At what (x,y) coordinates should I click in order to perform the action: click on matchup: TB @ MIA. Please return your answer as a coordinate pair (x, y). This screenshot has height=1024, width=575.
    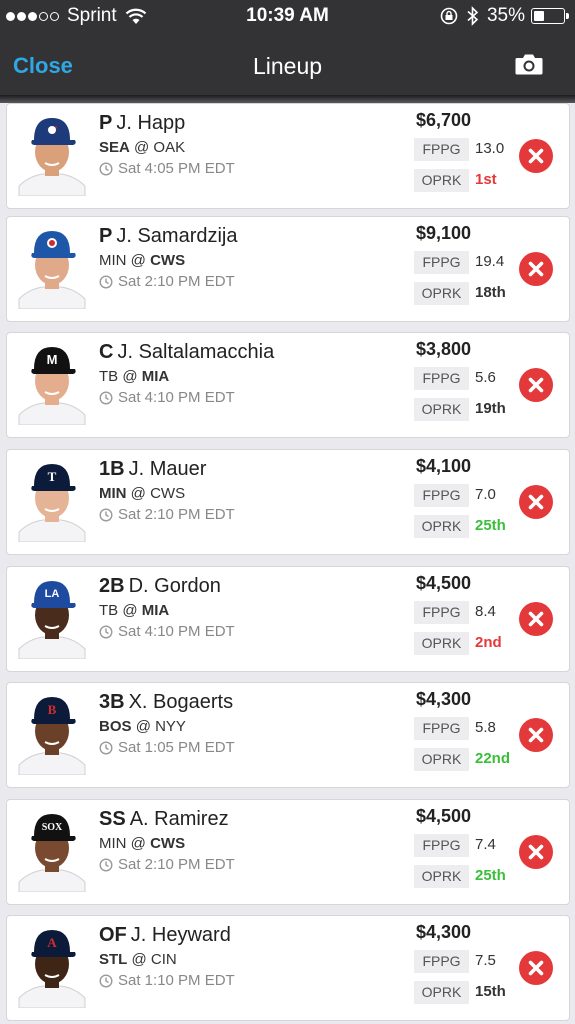
    Looking at the image, I should click on (254, 610).